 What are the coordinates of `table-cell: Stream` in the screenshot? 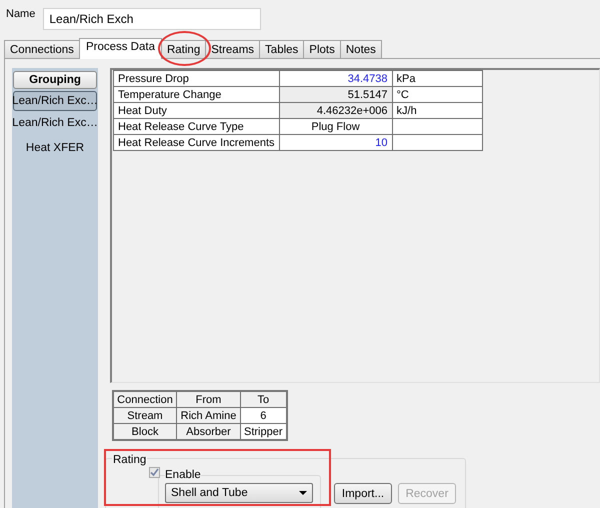 It's located at (144, 416).